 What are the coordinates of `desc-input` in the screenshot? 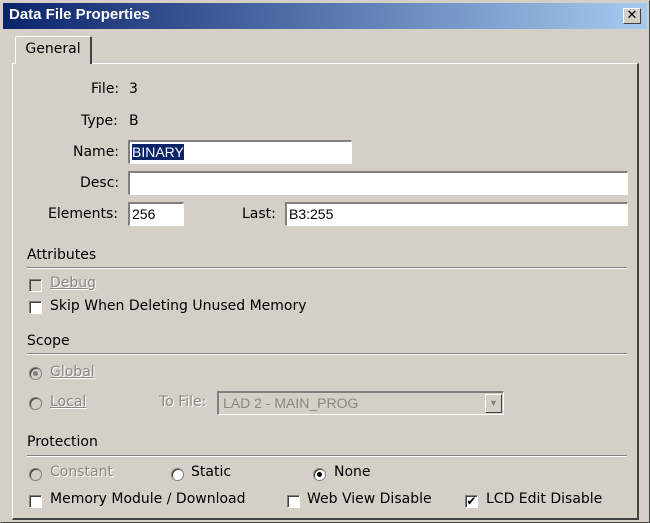 It's located at (378, 183).